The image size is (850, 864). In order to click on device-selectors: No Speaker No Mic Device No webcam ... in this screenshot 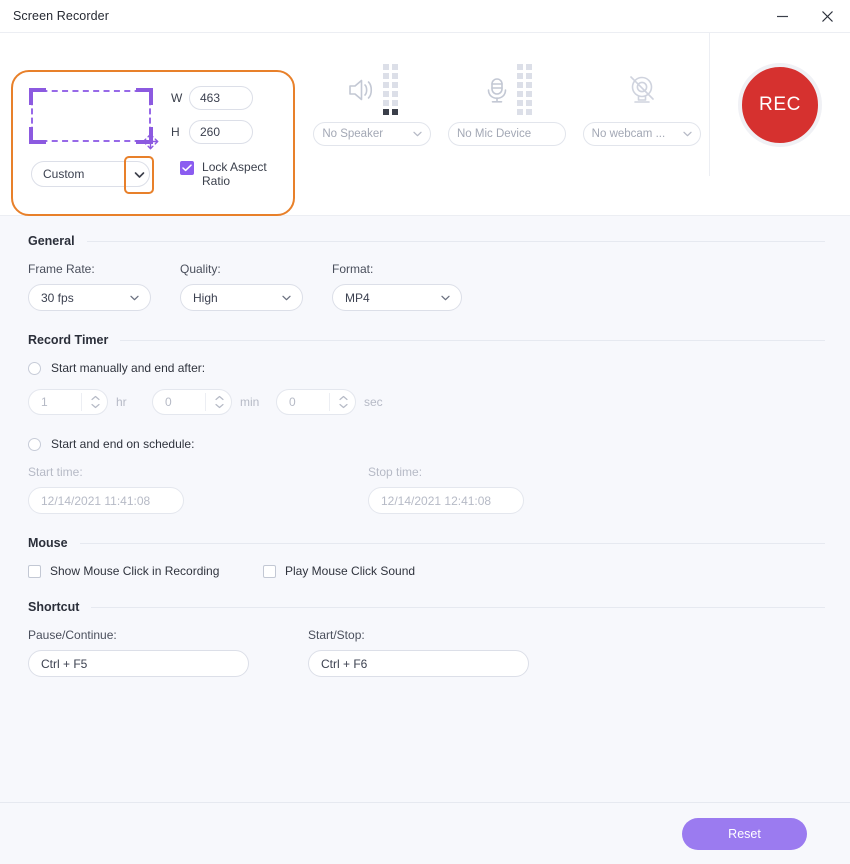, I will do `click(507, 104)`.